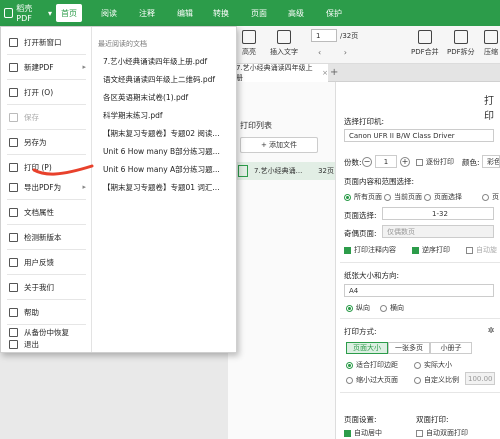 This screenshot has height=439, width=500. I want to click on annotation-stroke, so click(63, 170).